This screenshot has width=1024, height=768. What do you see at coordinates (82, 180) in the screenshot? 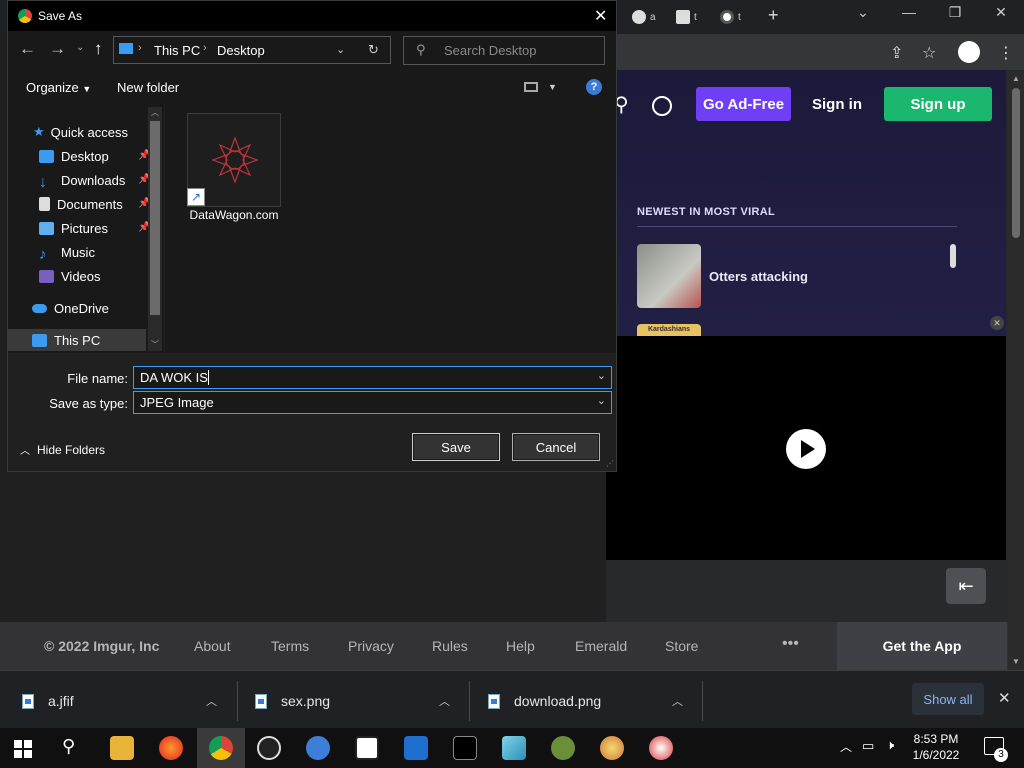
I see `tree-item-downloads: ↓ Downloads` at bounding box center [82, 180].